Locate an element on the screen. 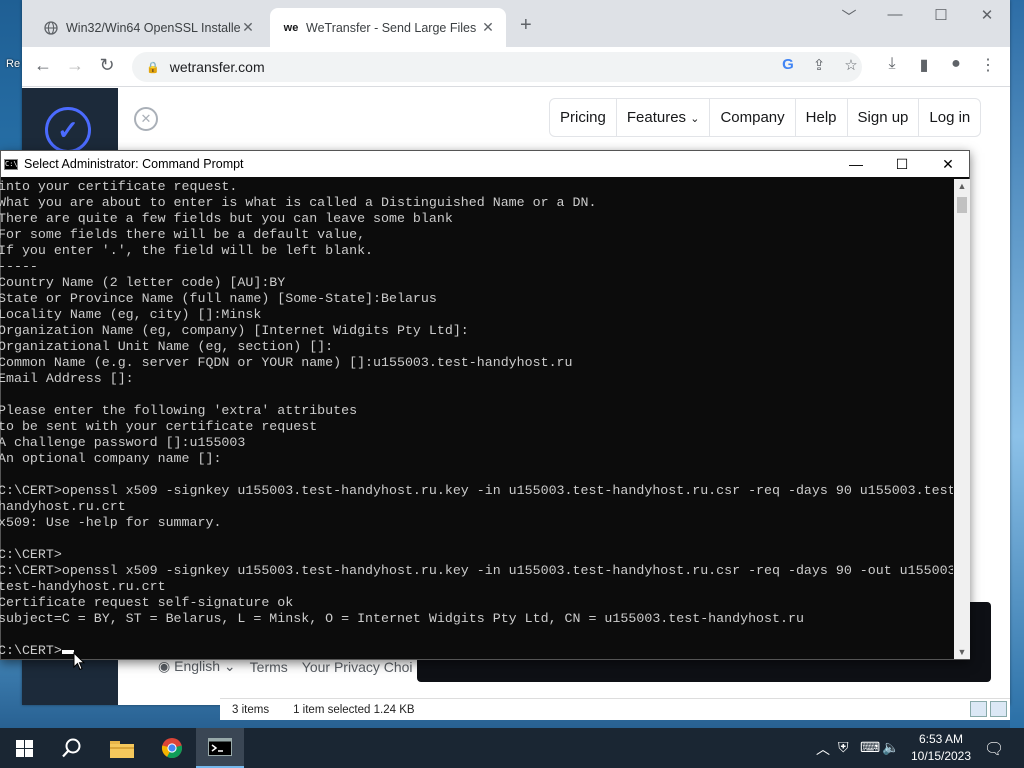  reload-button: ↻ is located at coordinates (107, 65).